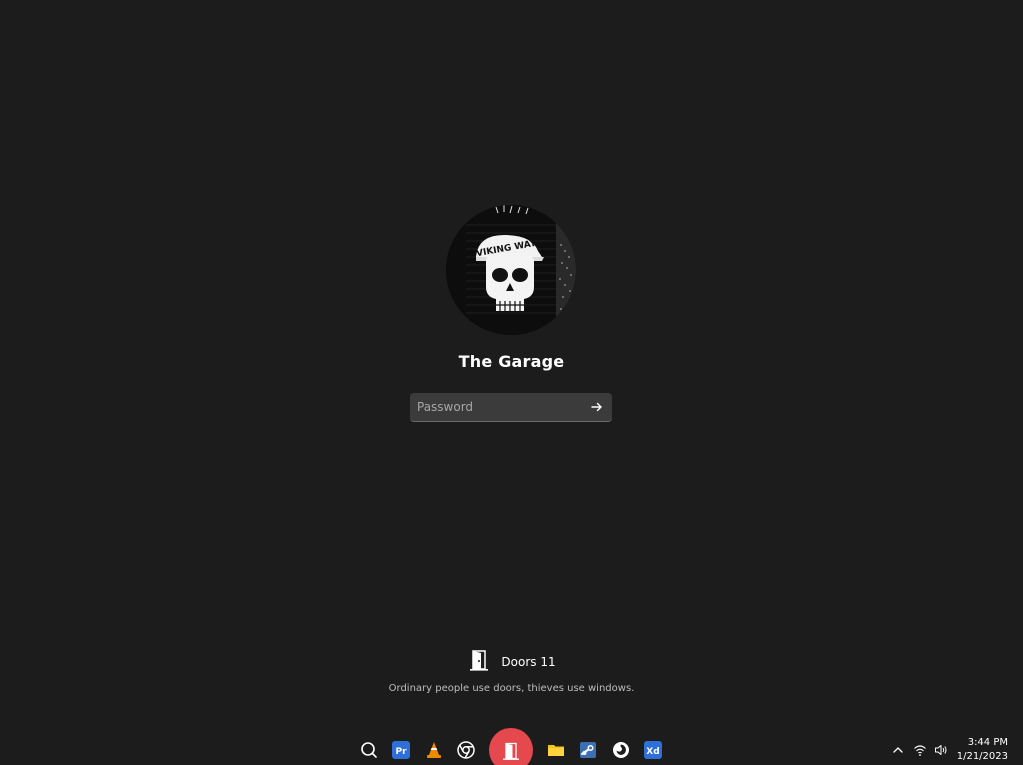  Describe the element at coordinates (511, 270) in the screenshot. I see `user-avatar: VIKING WAY` at that location.